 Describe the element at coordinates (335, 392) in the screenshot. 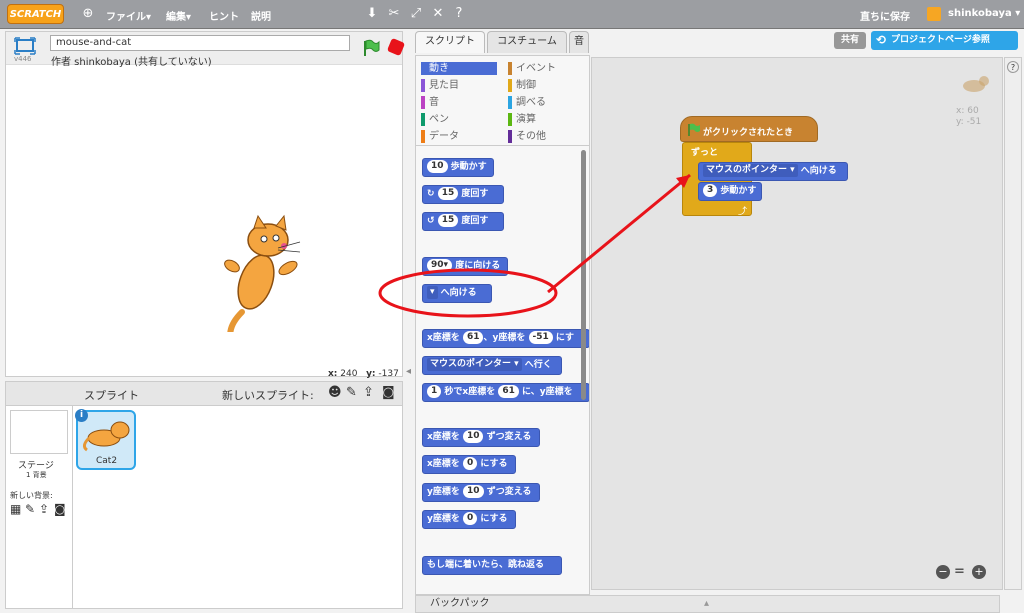

I see `choose-sprite-icon: ☻` at that location.